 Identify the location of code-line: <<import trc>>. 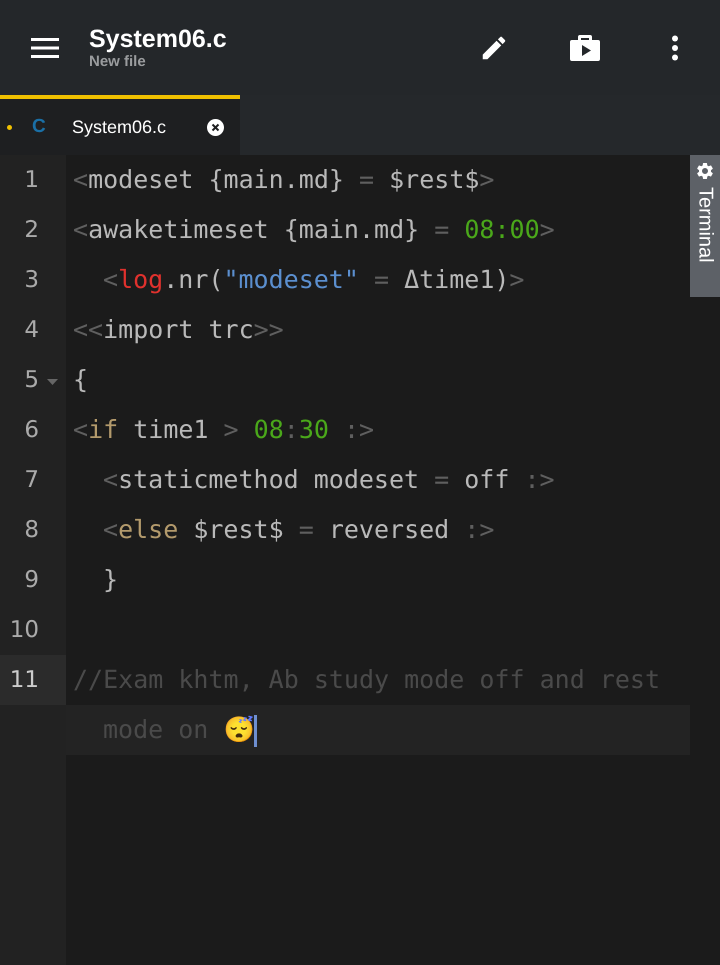
(178, 330).